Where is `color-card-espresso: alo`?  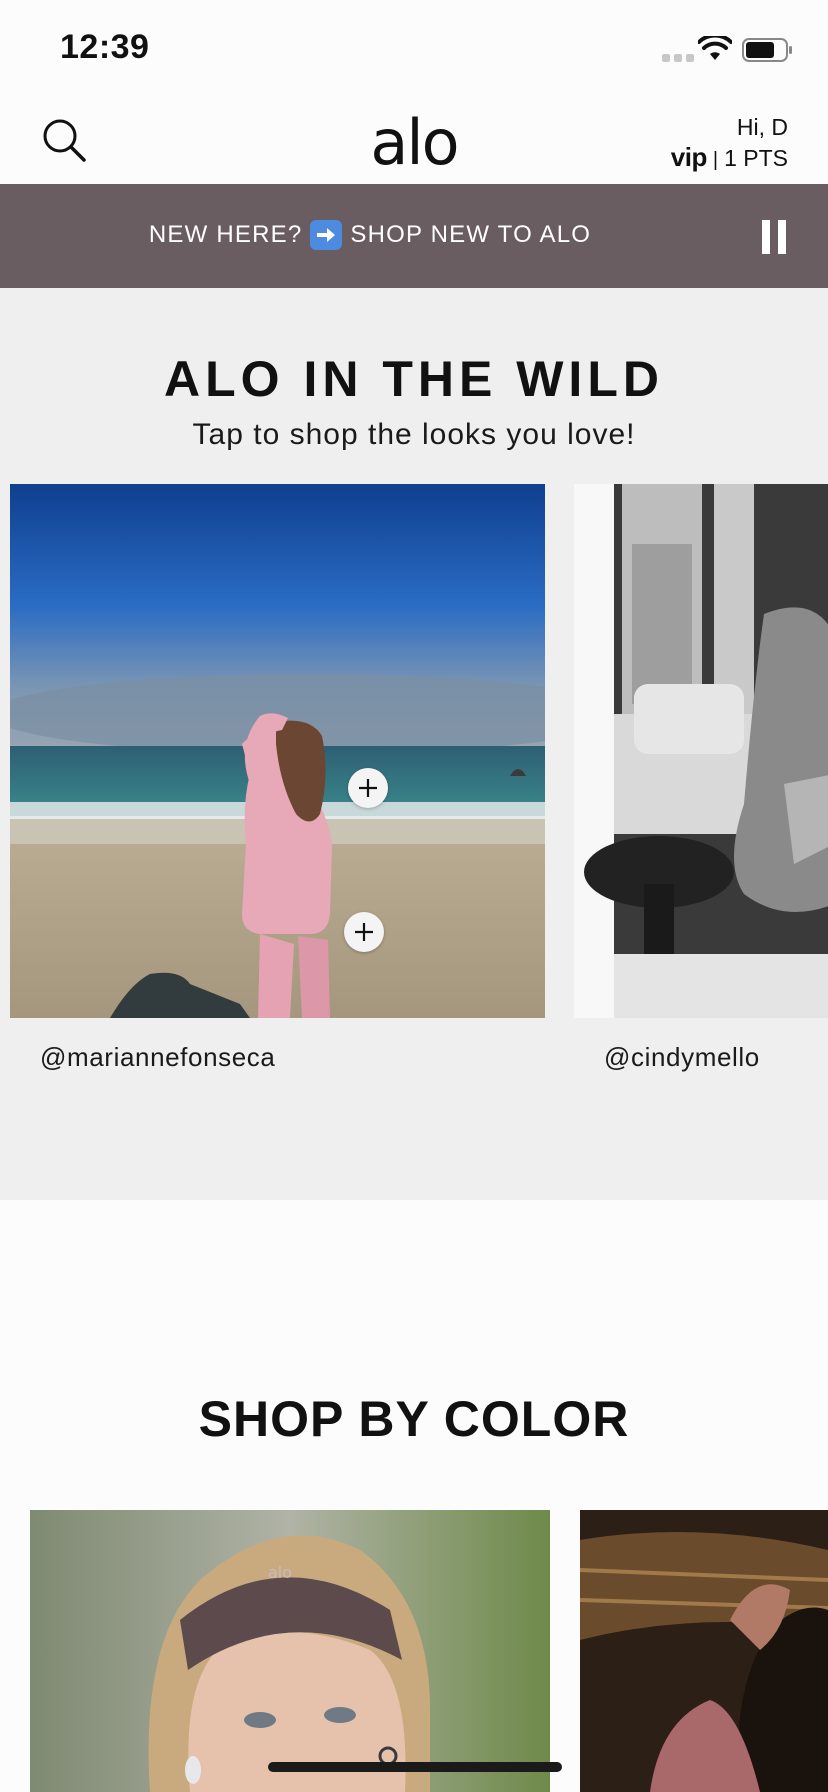
color-card-espresso: alo is located at coordinates (290, 1651).